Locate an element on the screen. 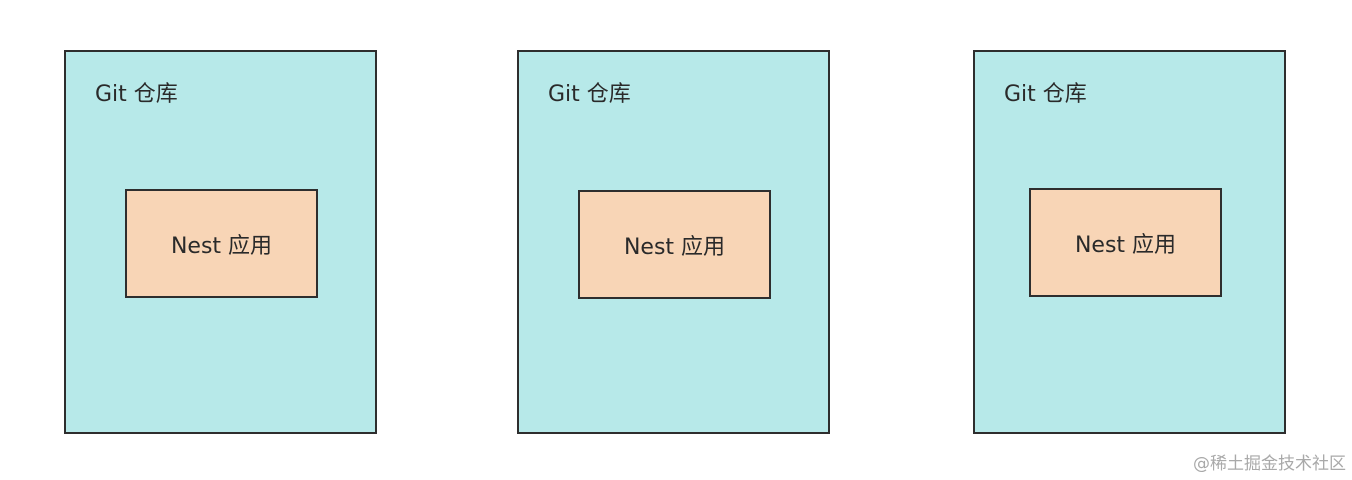 Image resolution: width=1352 pixels, height=480 pixels. nest-app-box-3: Nest 应用 is located at coordinates (1125, 242).